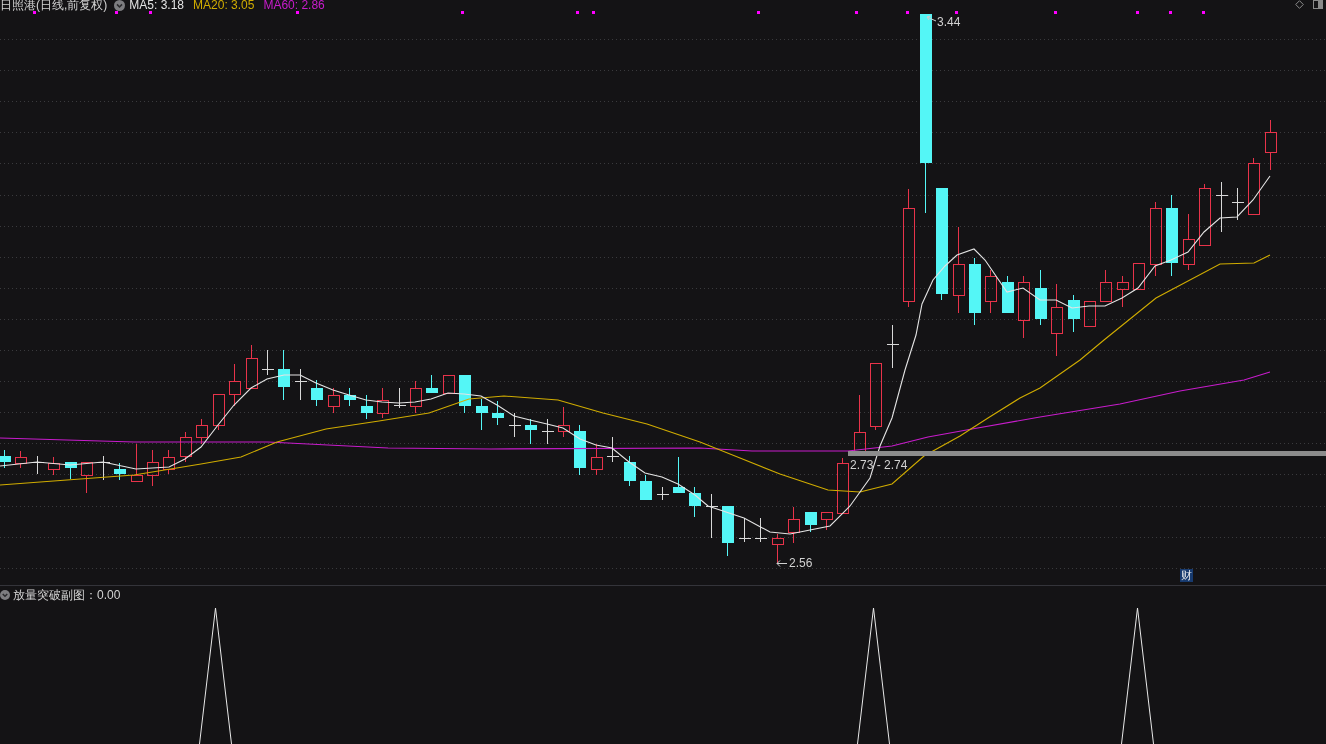 The width and height of the screenshot is (1326, 744). What do you see at coordinates (1318, 4) in the screenshot?
I see `panel-icon` at bounding box center [1318, 4].